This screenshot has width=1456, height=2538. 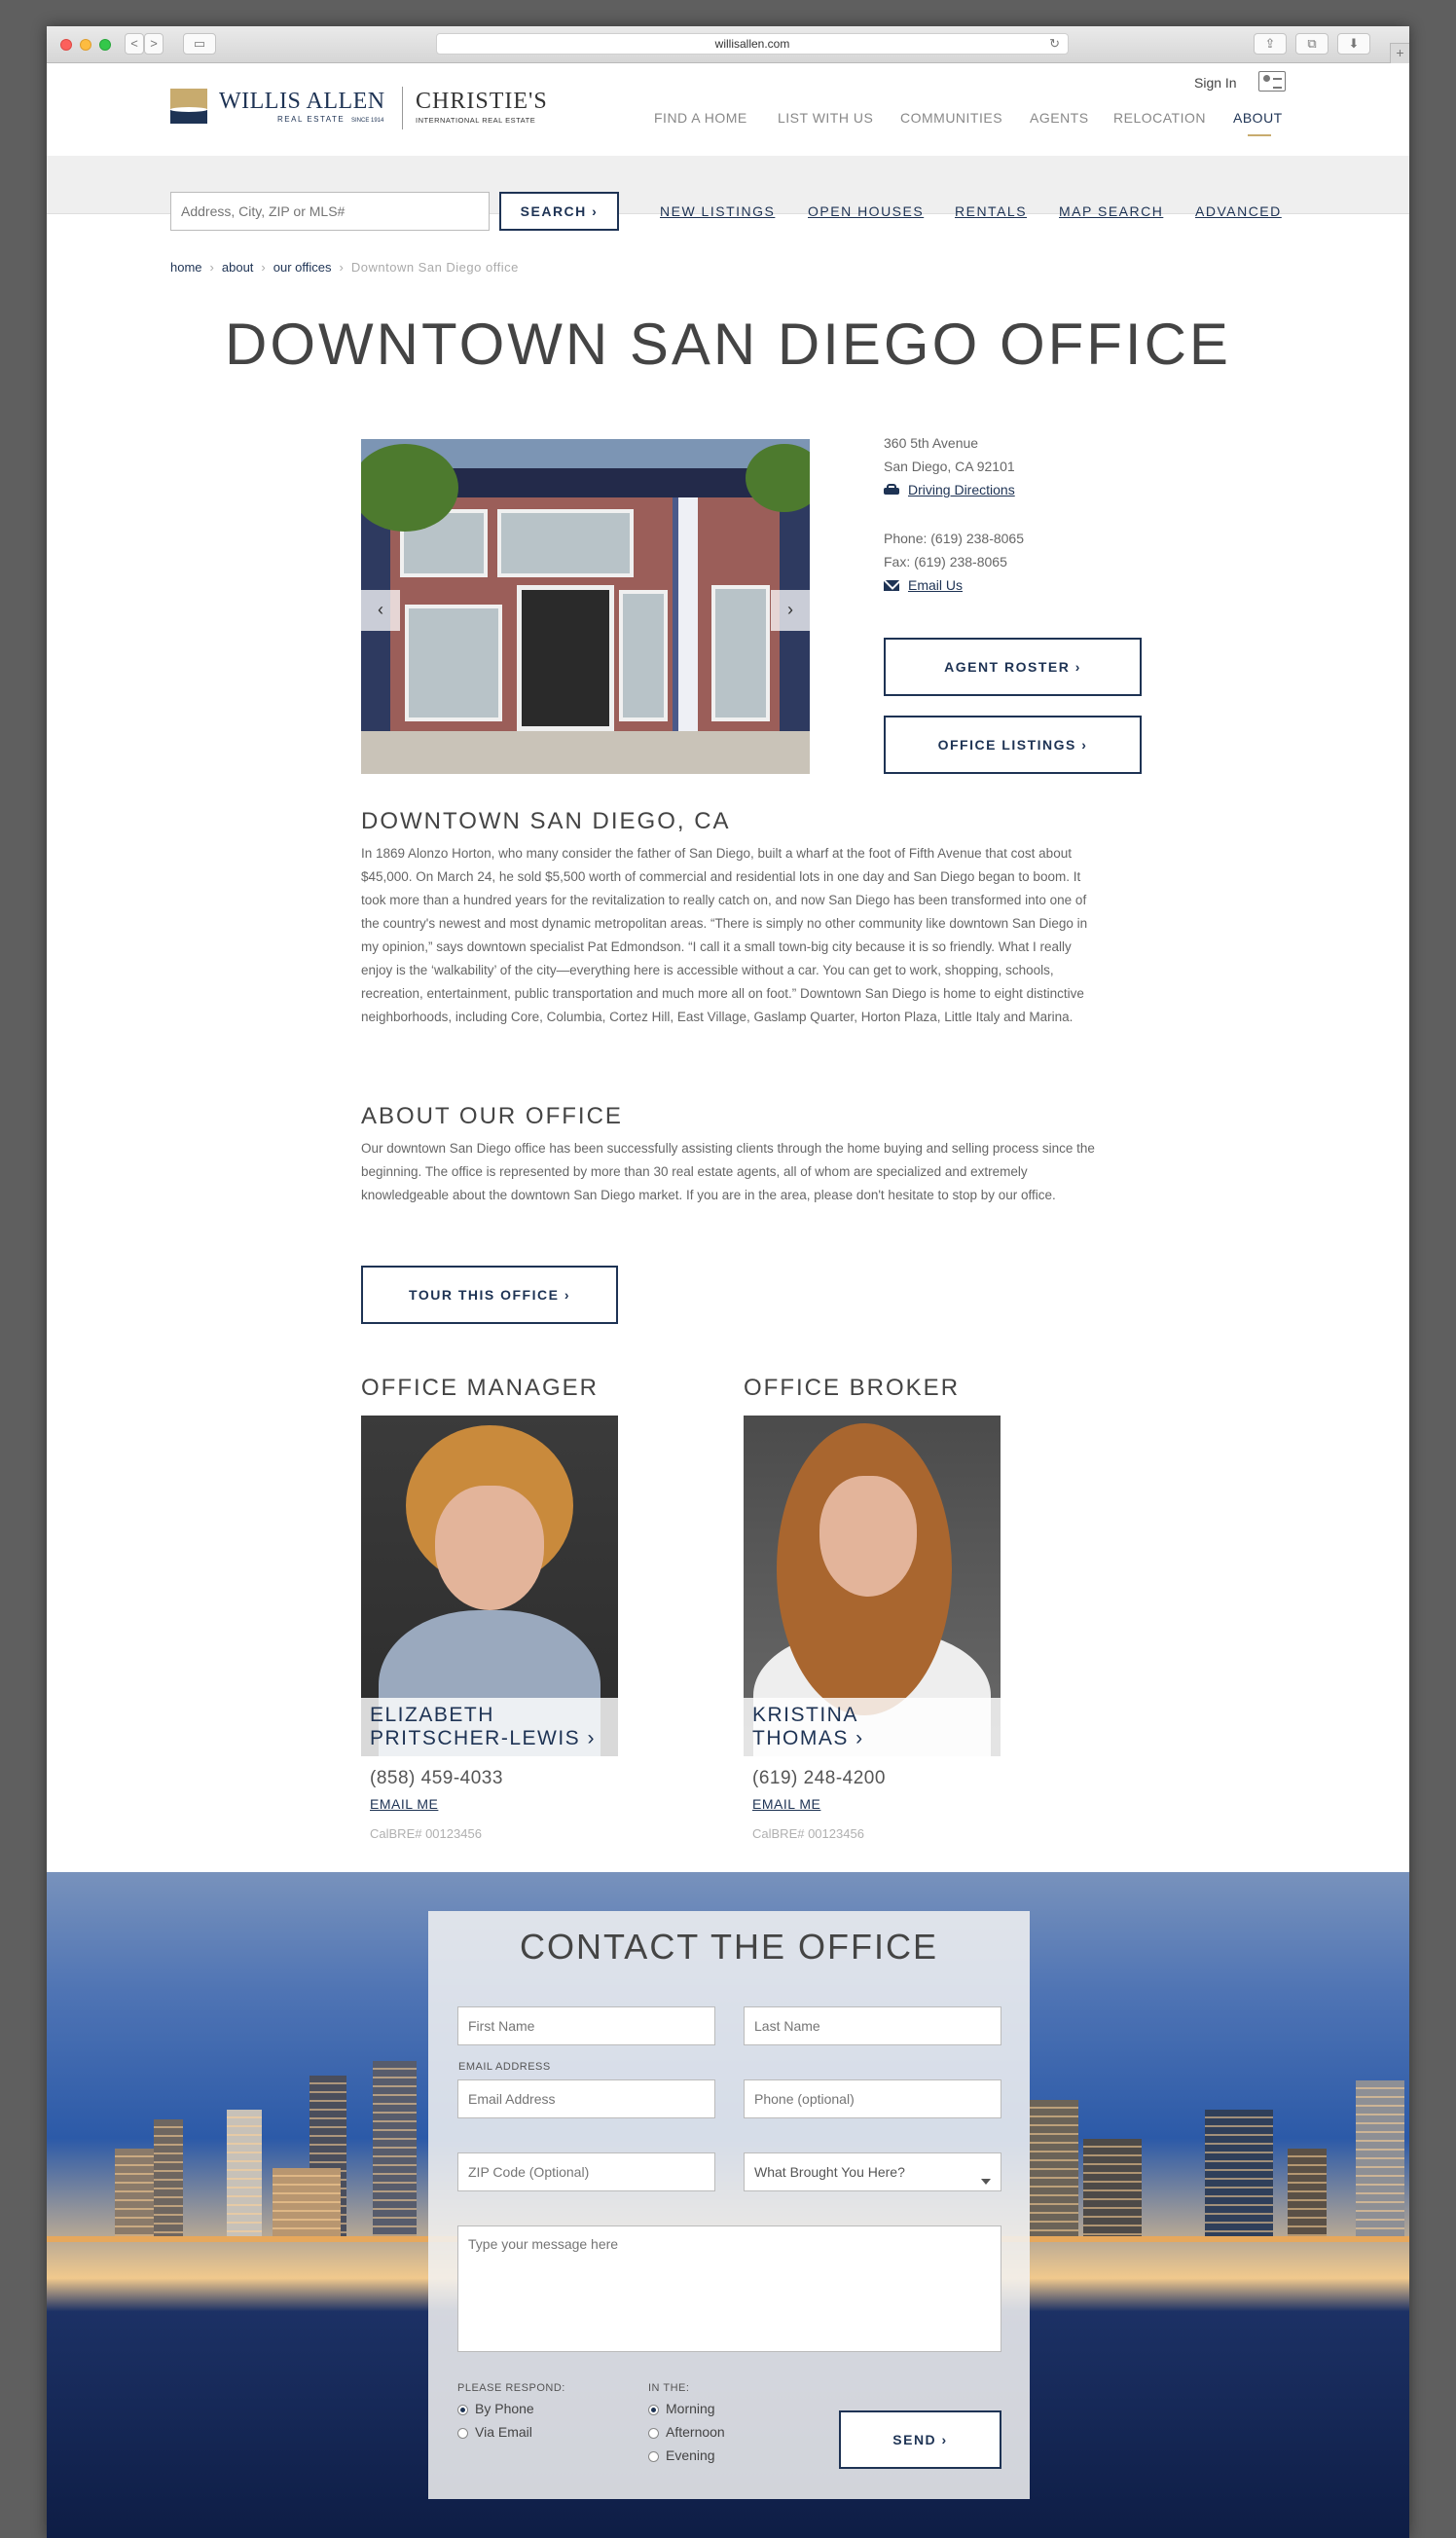 What do you see at coordinates (653, 2456) in the screenshot?
I see `time-evening-radio` at bounding box center [653, 2456].